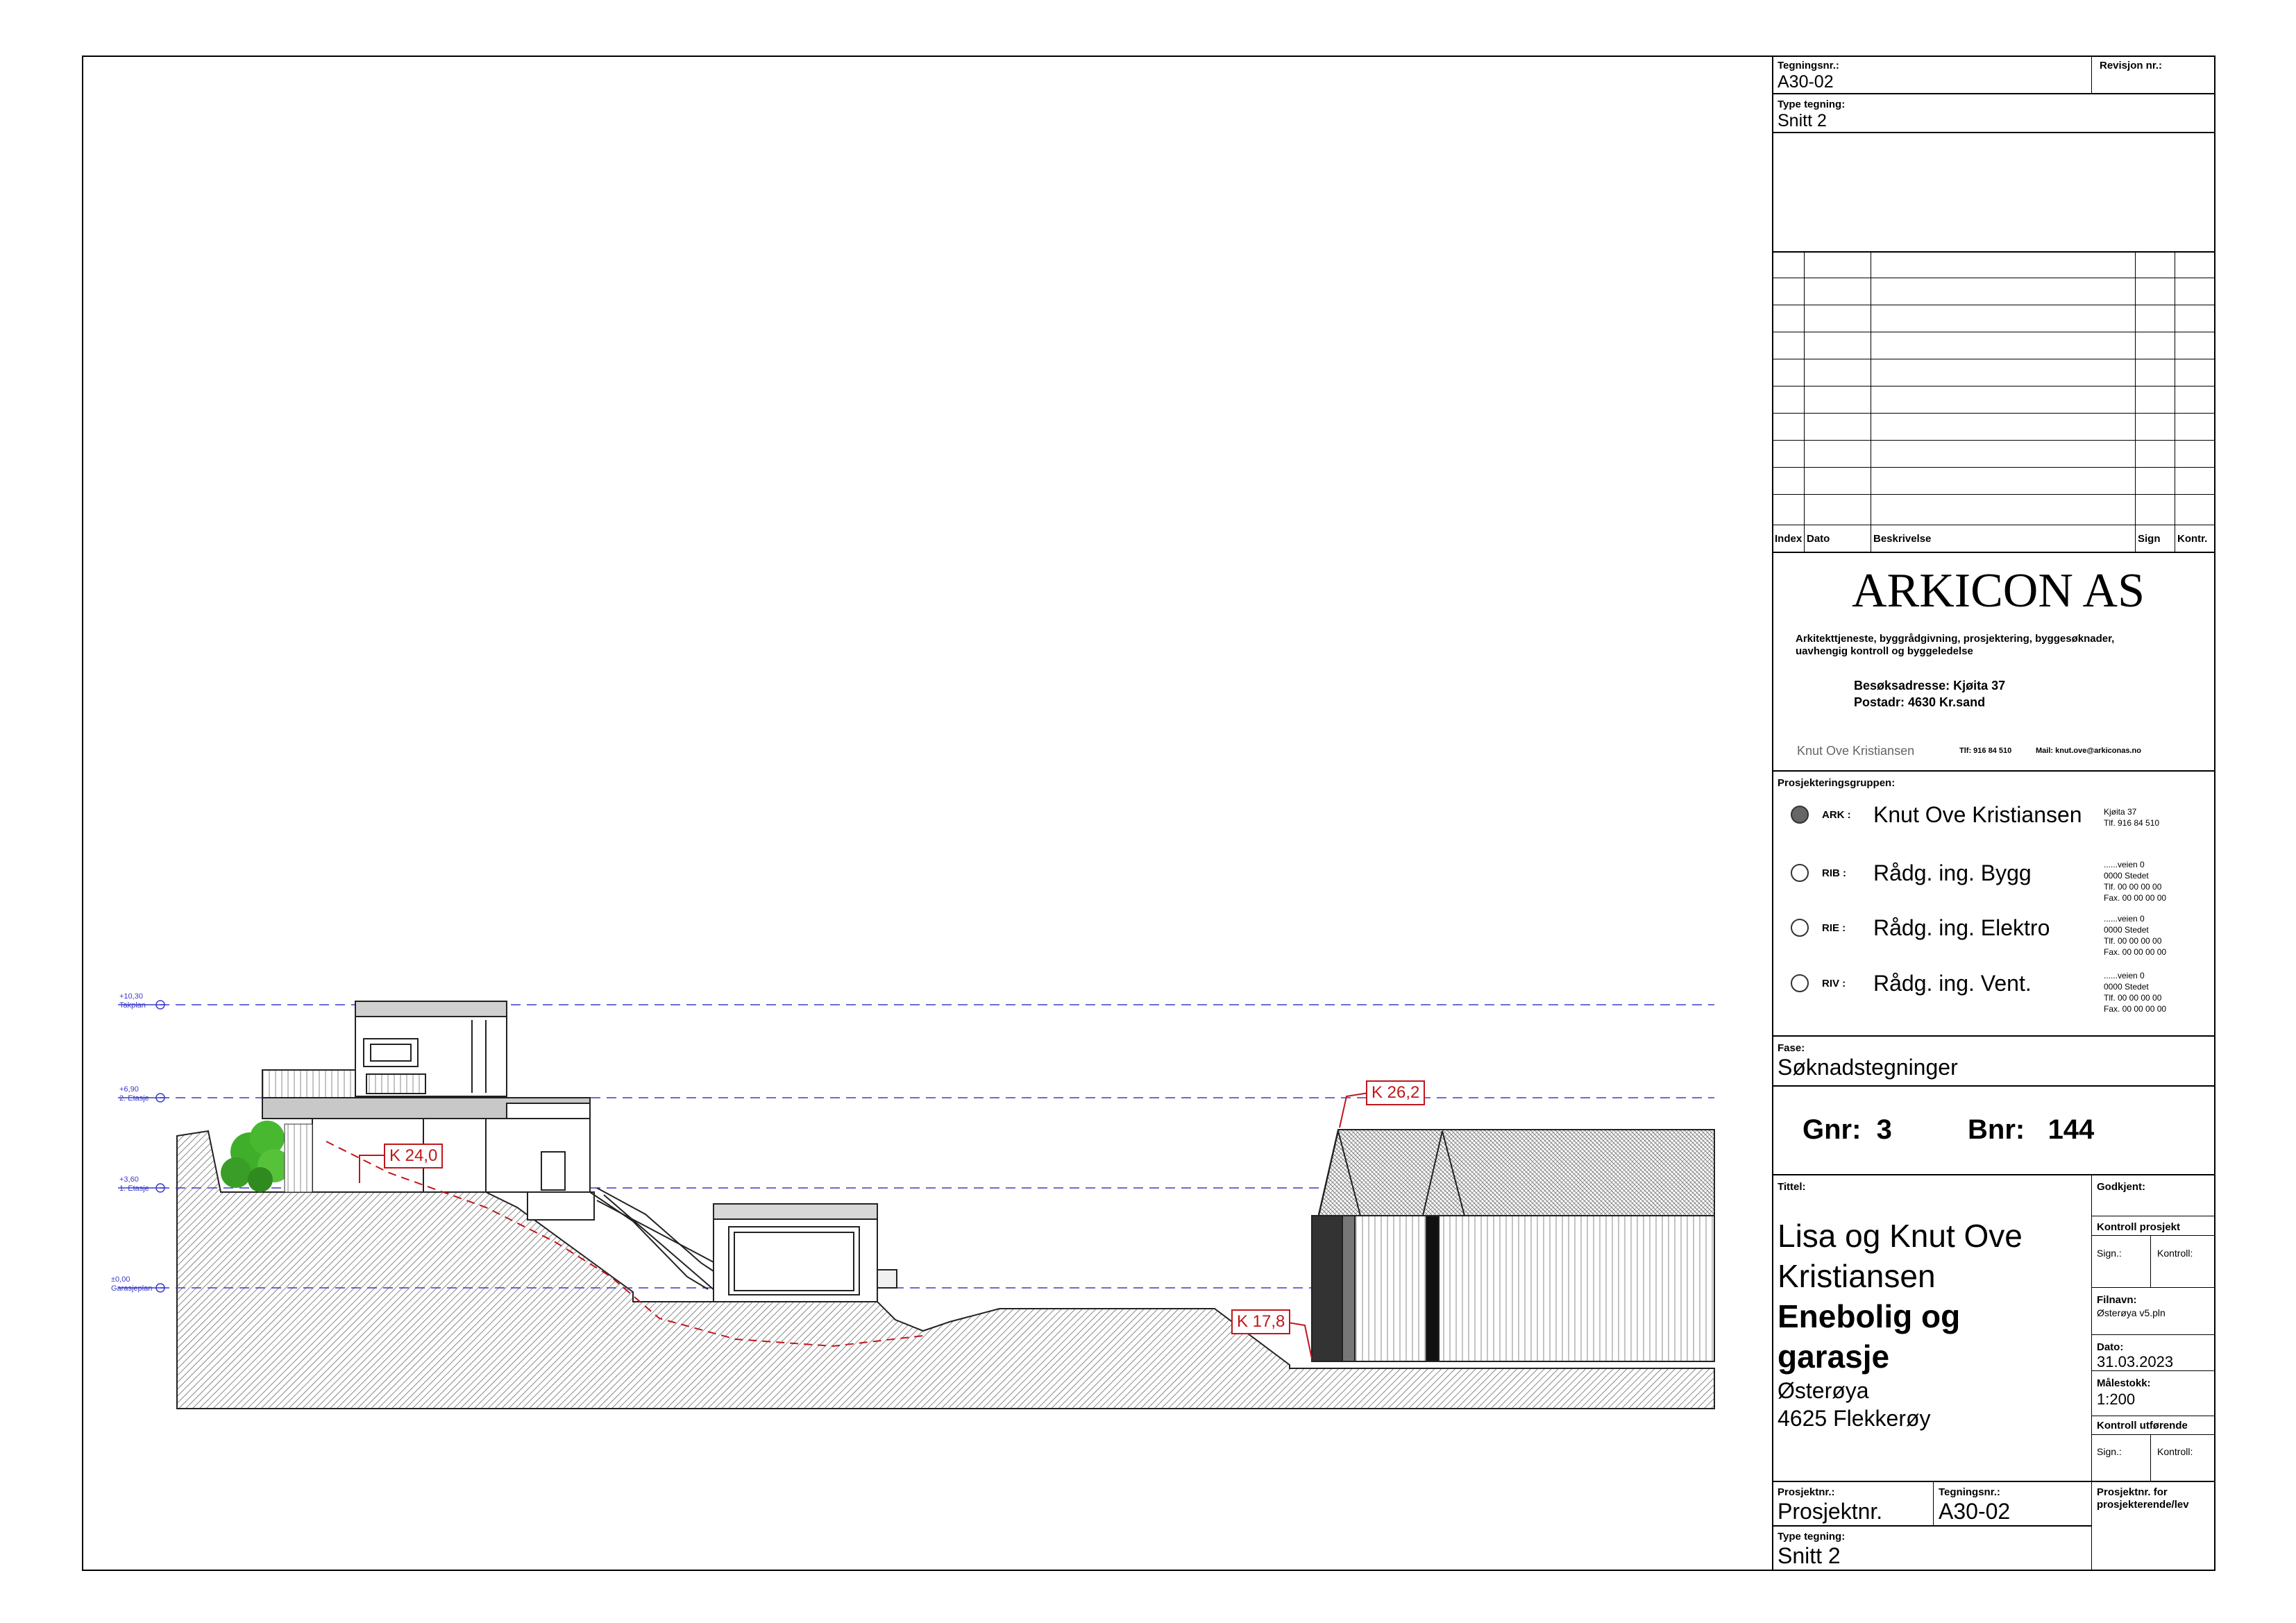 This screenshot has width=2296, height=1623. Describe the element at coordinates (1810, 1555) in the screenshot. I see `type2-value: Snitt 2` at that location.